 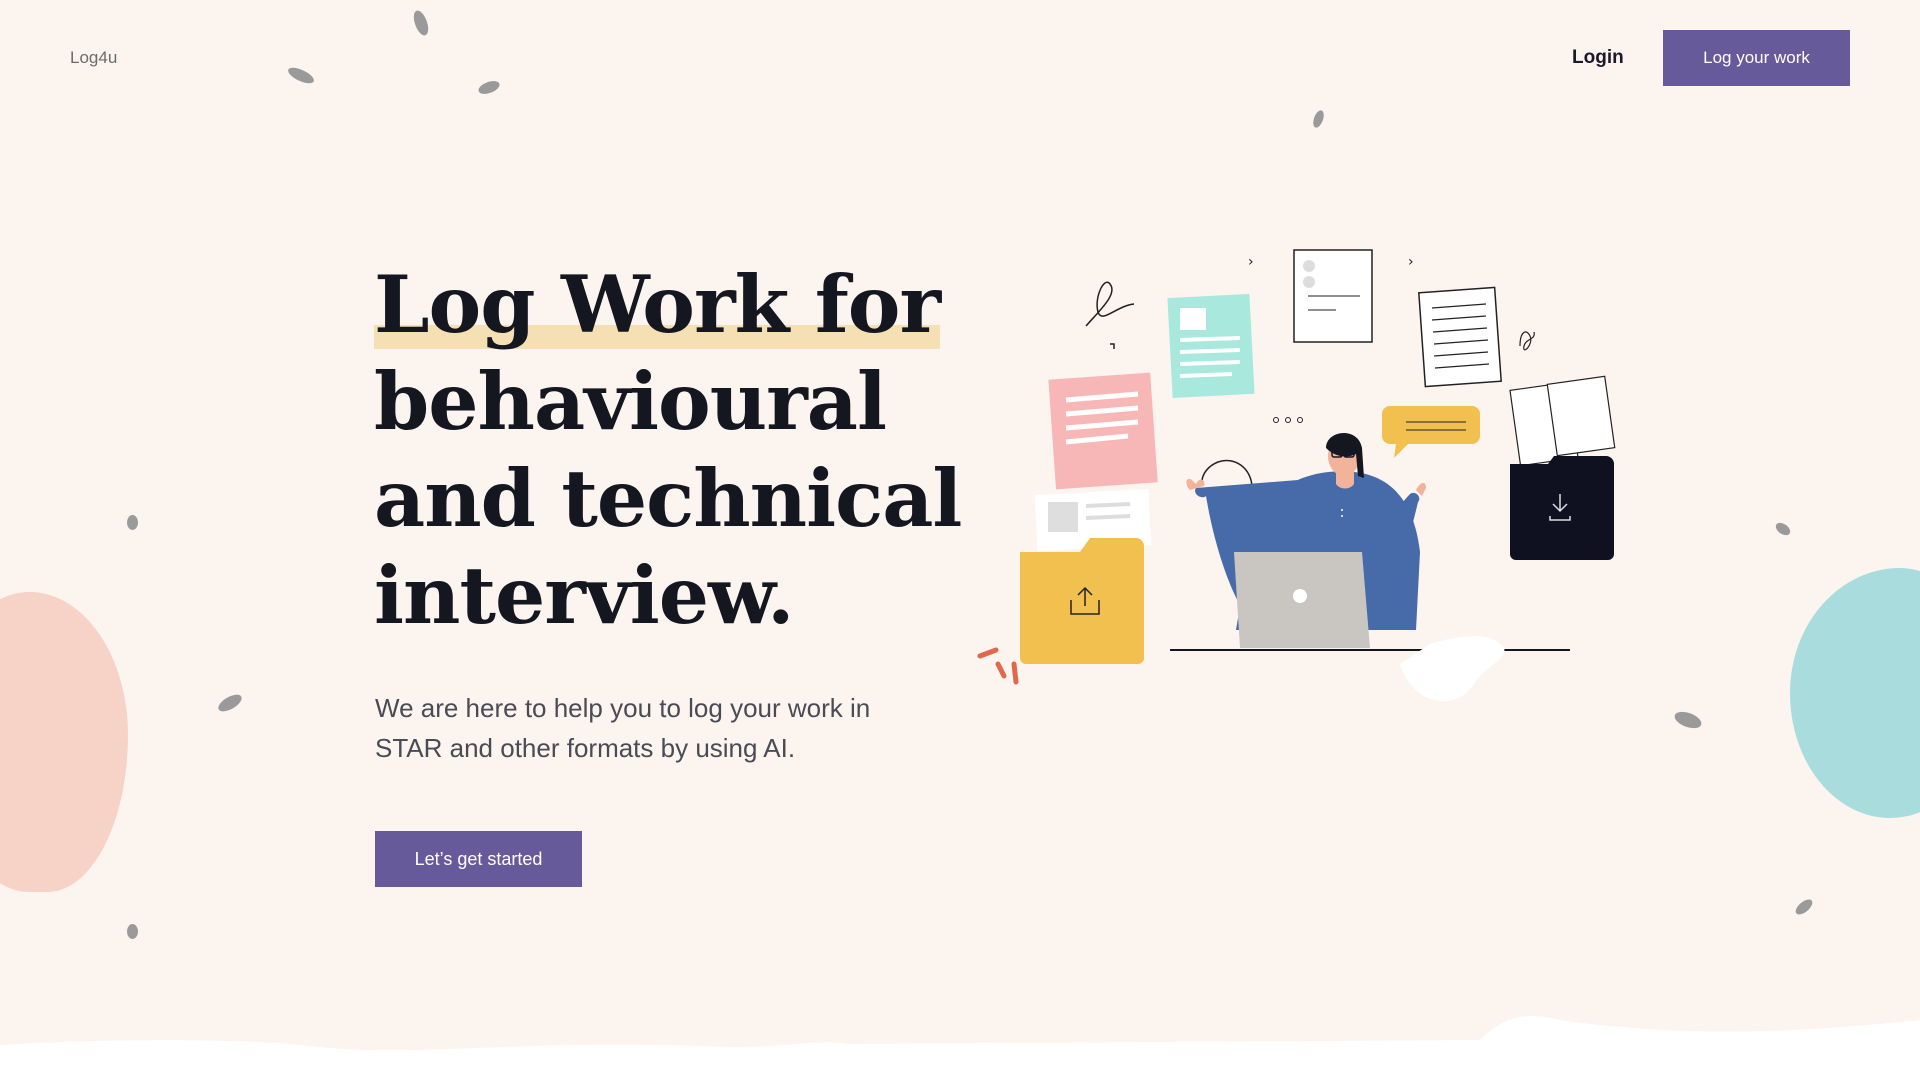 What do you see at coordinates (657, 304) in the screenshot?
I see `headline-line-1: Log Work for` at bounding box center [657, 304].